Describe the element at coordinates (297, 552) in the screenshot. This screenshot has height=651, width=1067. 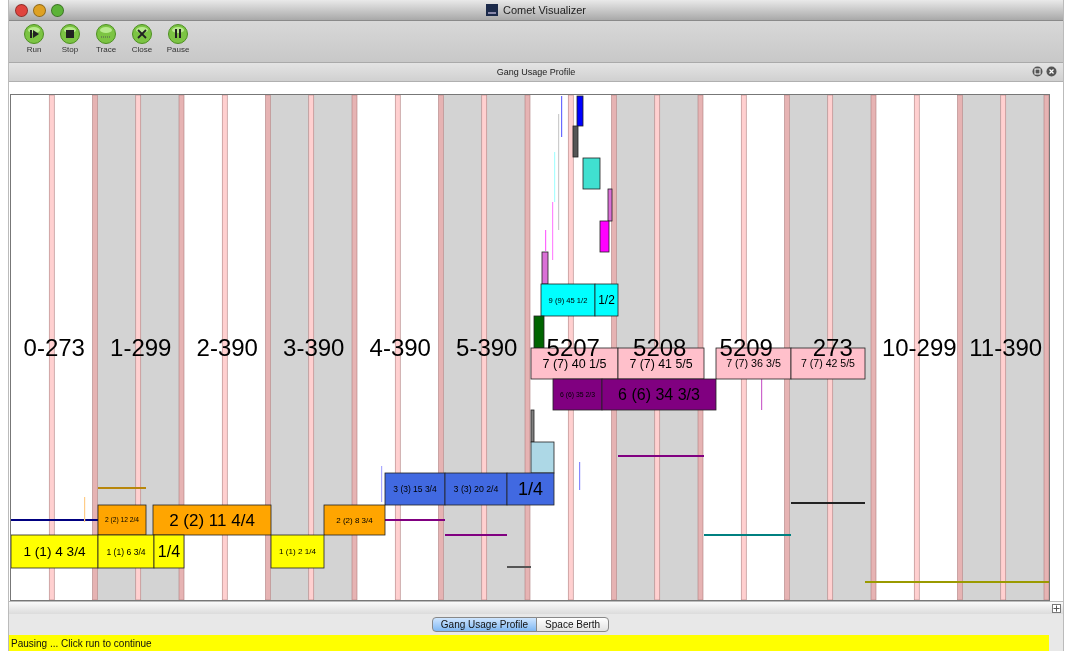
I see `block-label: 1 (1) 2 1/4` at that location.